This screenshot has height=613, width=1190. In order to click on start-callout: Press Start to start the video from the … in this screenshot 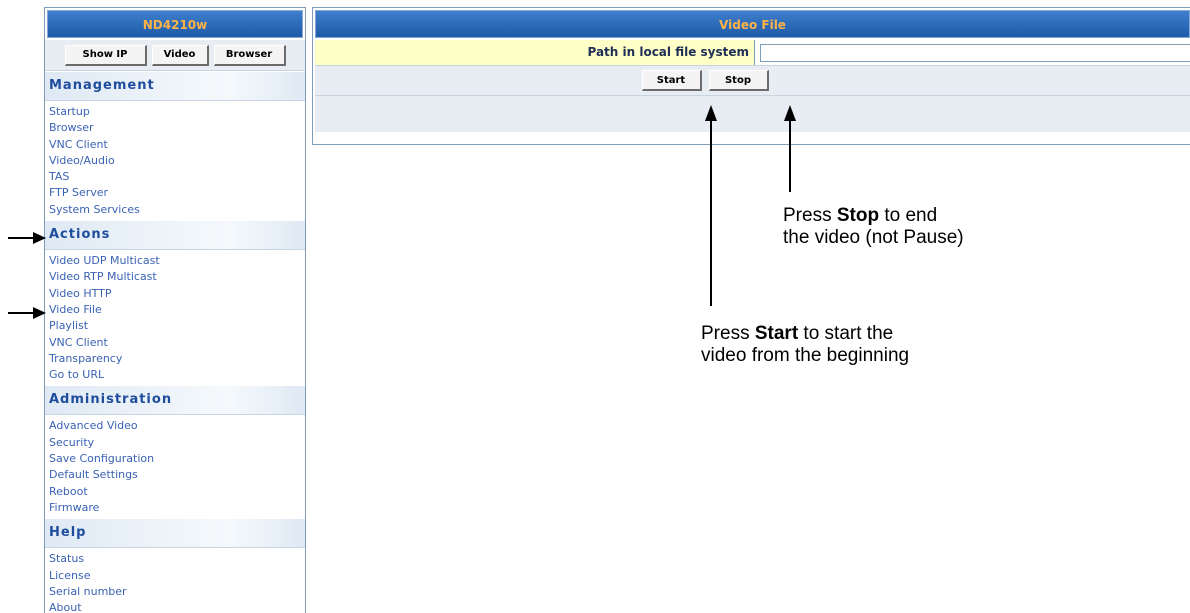, I will do `click(805, 345)`.